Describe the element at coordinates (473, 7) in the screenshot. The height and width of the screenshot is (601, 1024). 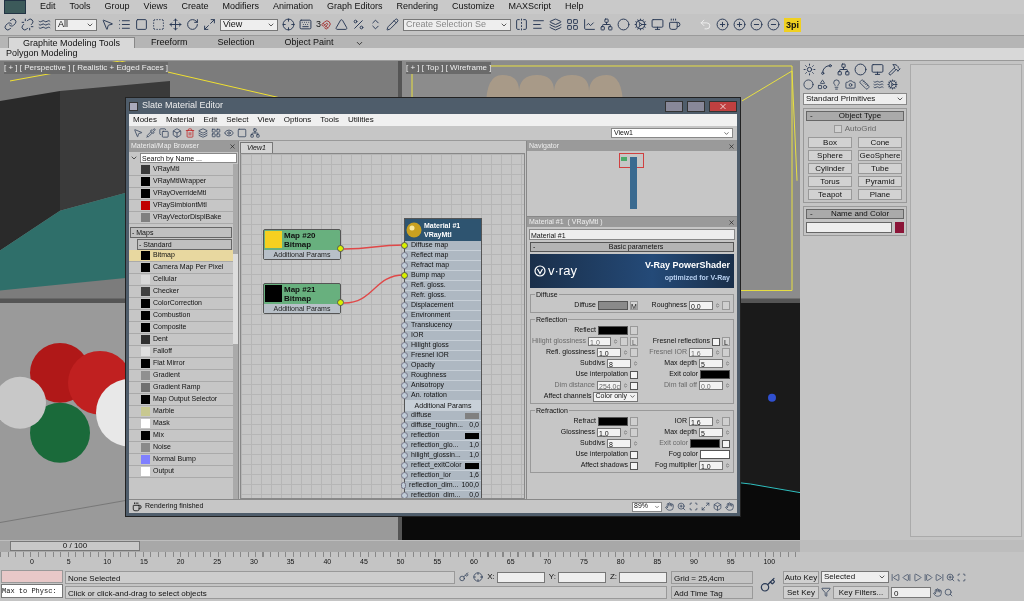
I see `menu-item: Customize` at that location.